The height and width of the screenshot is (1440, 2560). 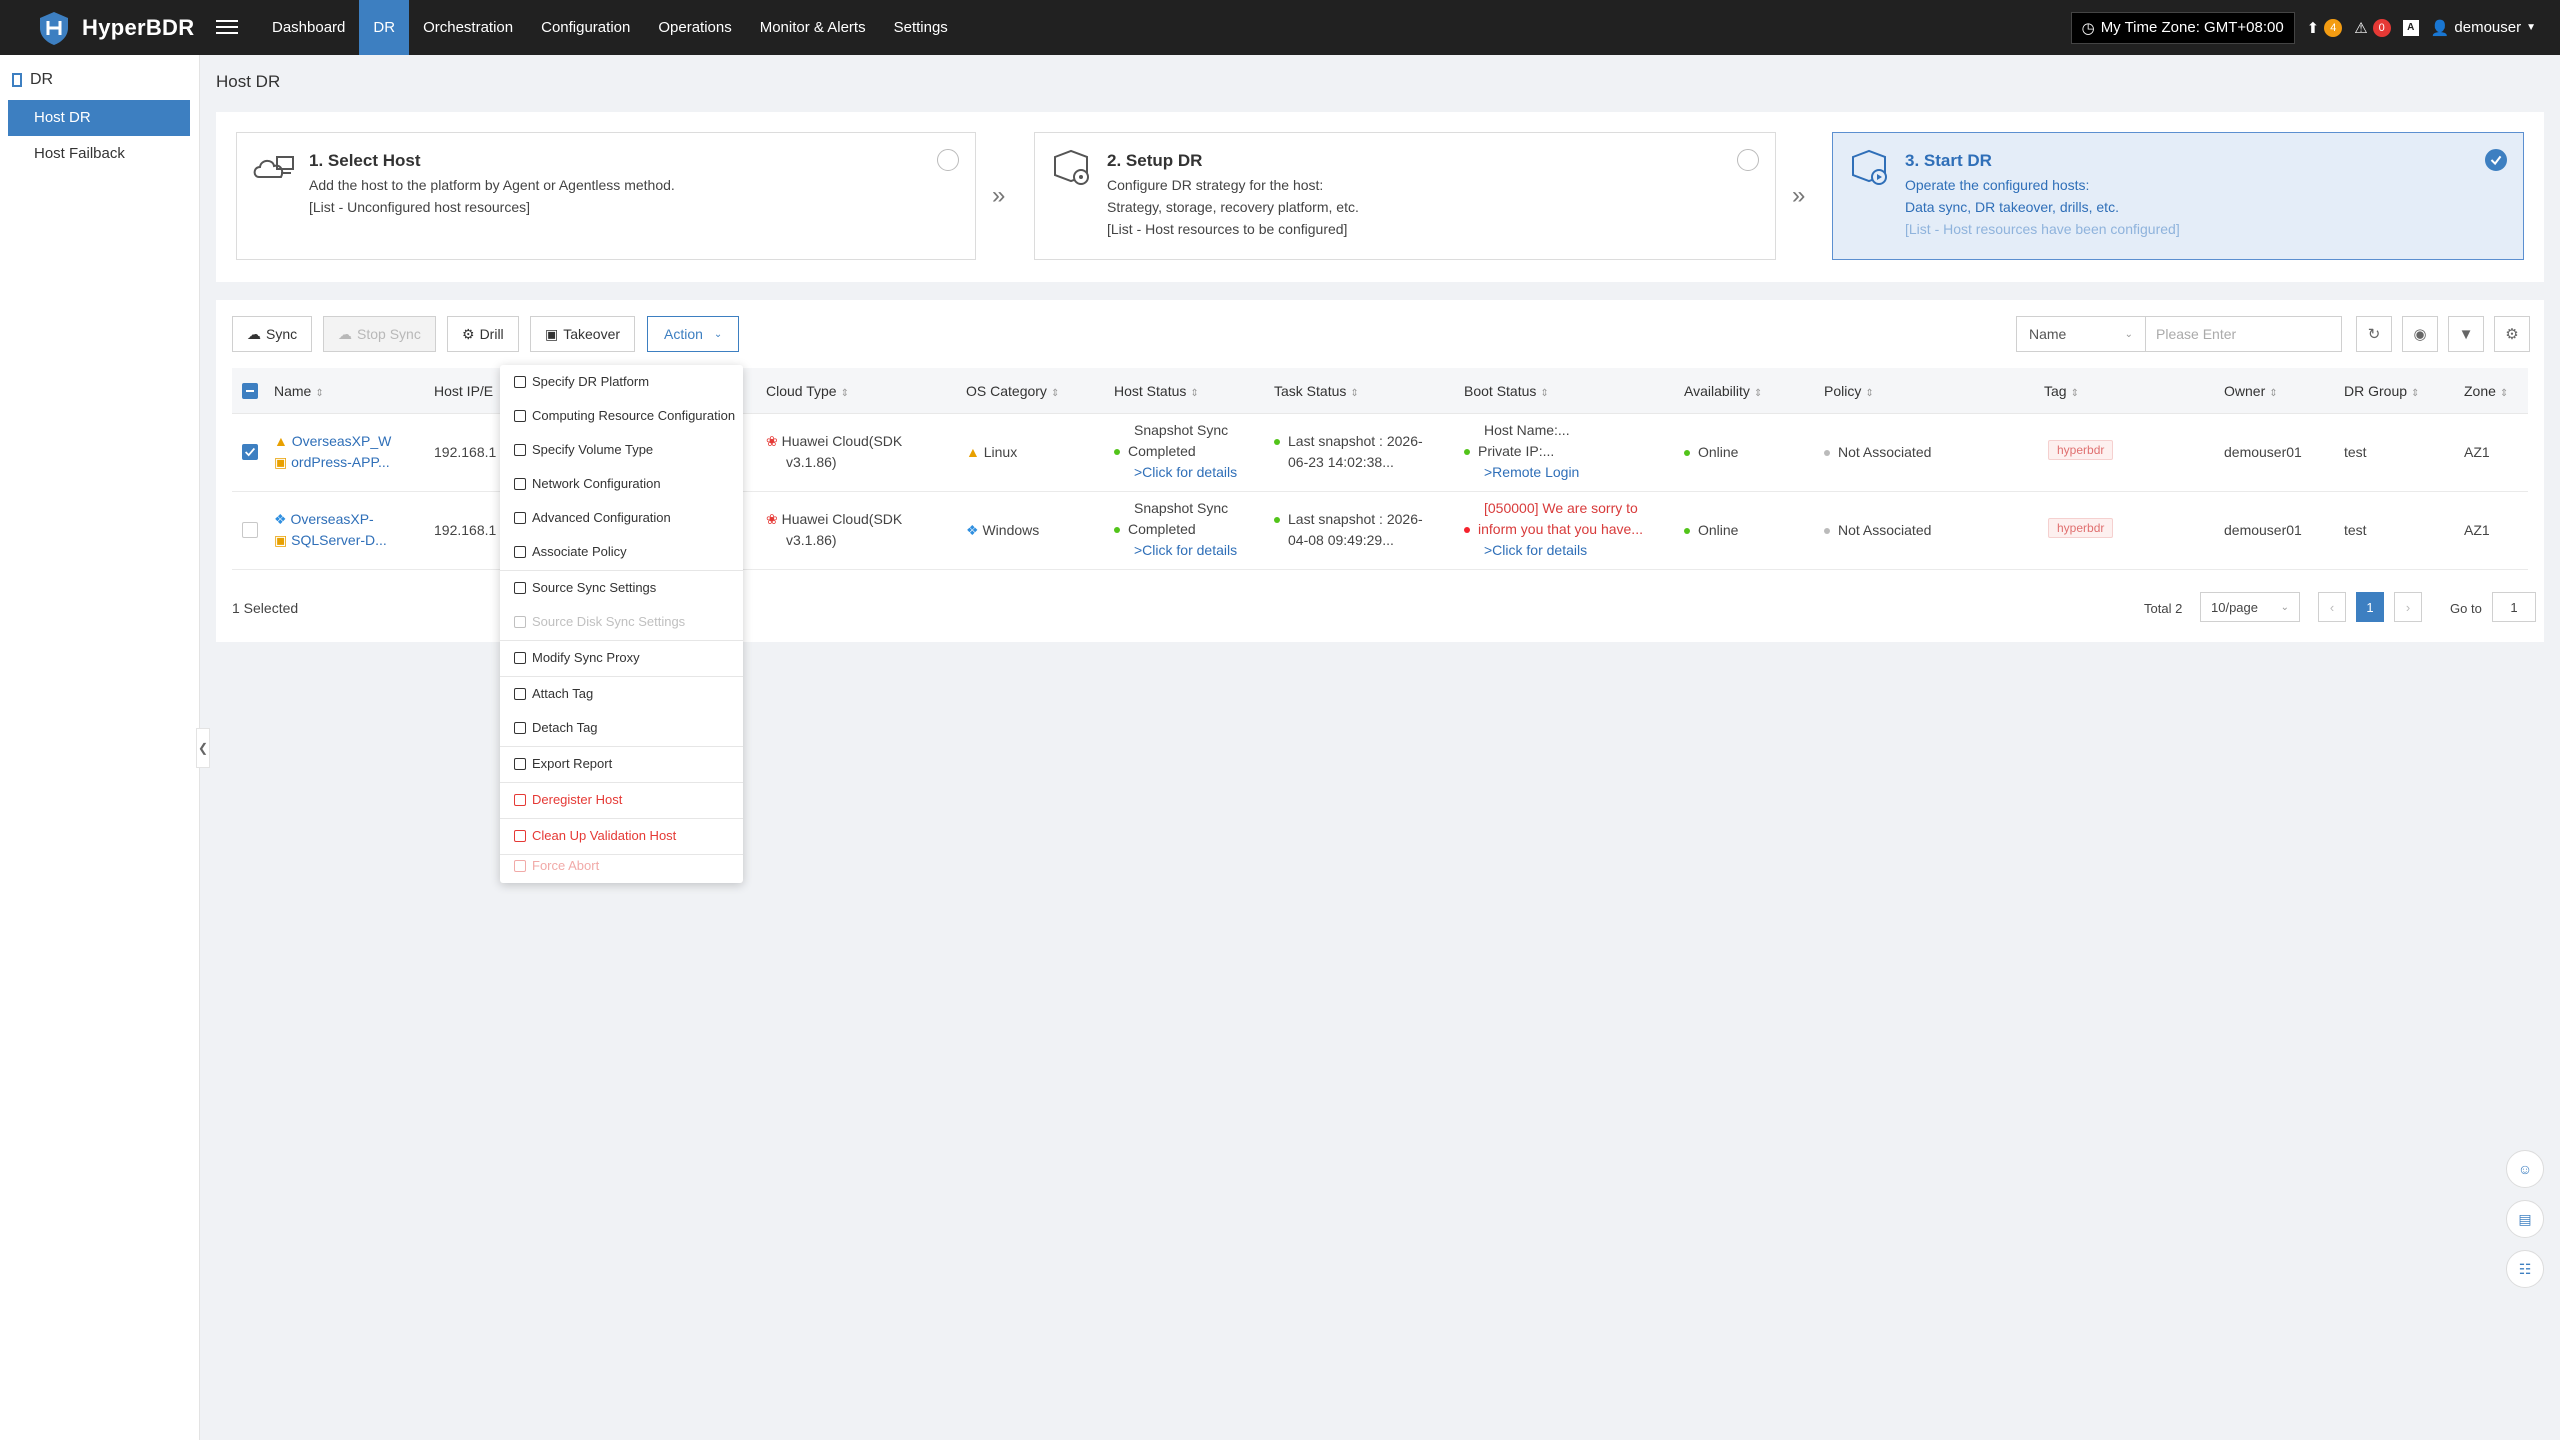 I want to click on menu-specify-volume-type: Specify Volume Type, so click(x=621, y=450).